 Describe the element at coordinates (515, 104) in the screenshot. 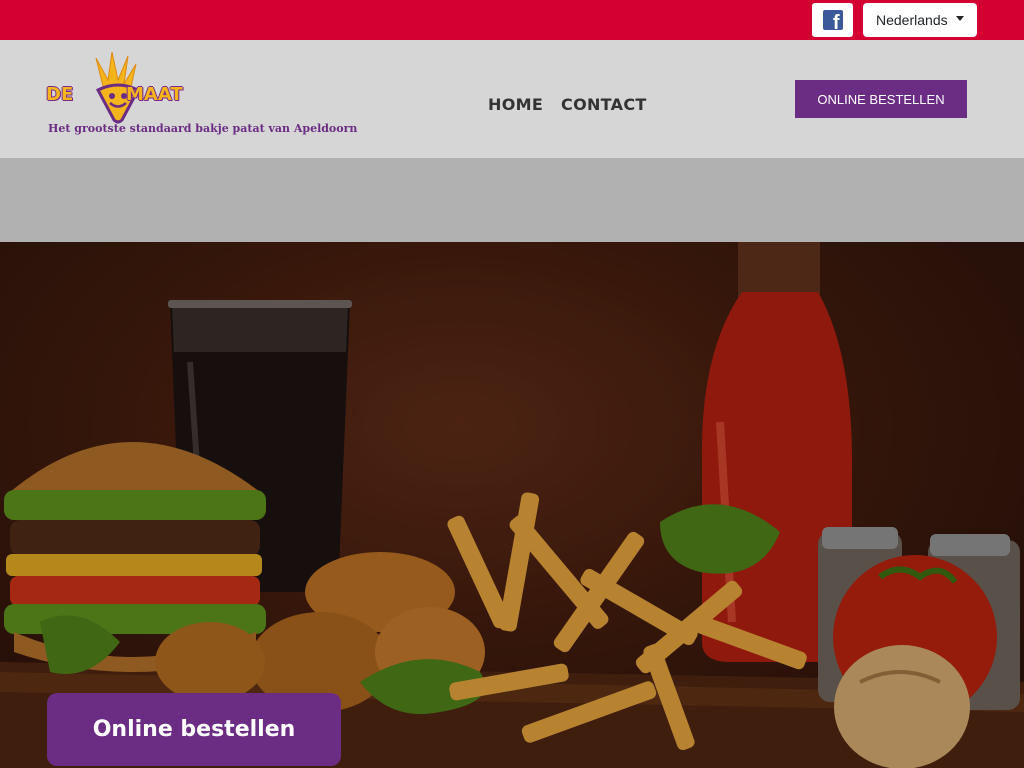

I see `nav-home: HOME` at that location.